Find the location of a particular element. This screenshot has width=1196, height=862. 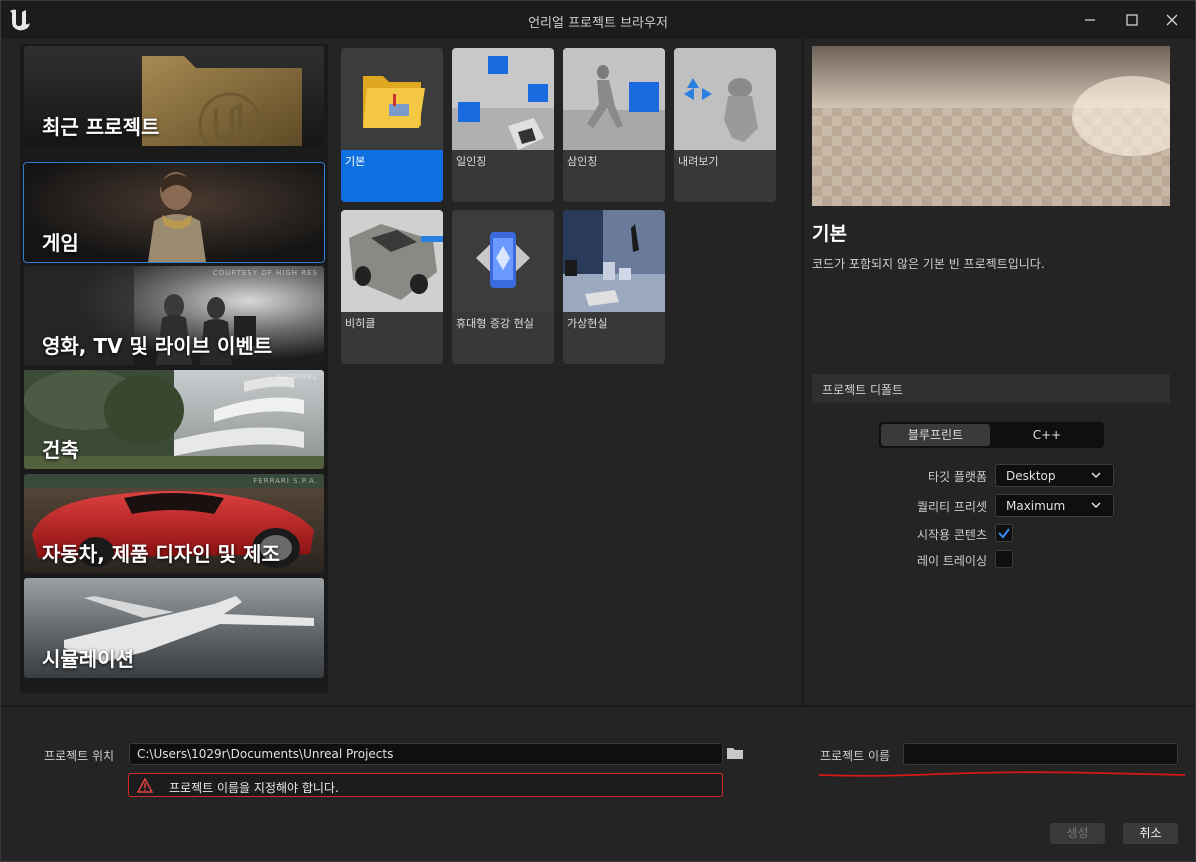

first-person-thumbnail is located at coordinates (503, 99).